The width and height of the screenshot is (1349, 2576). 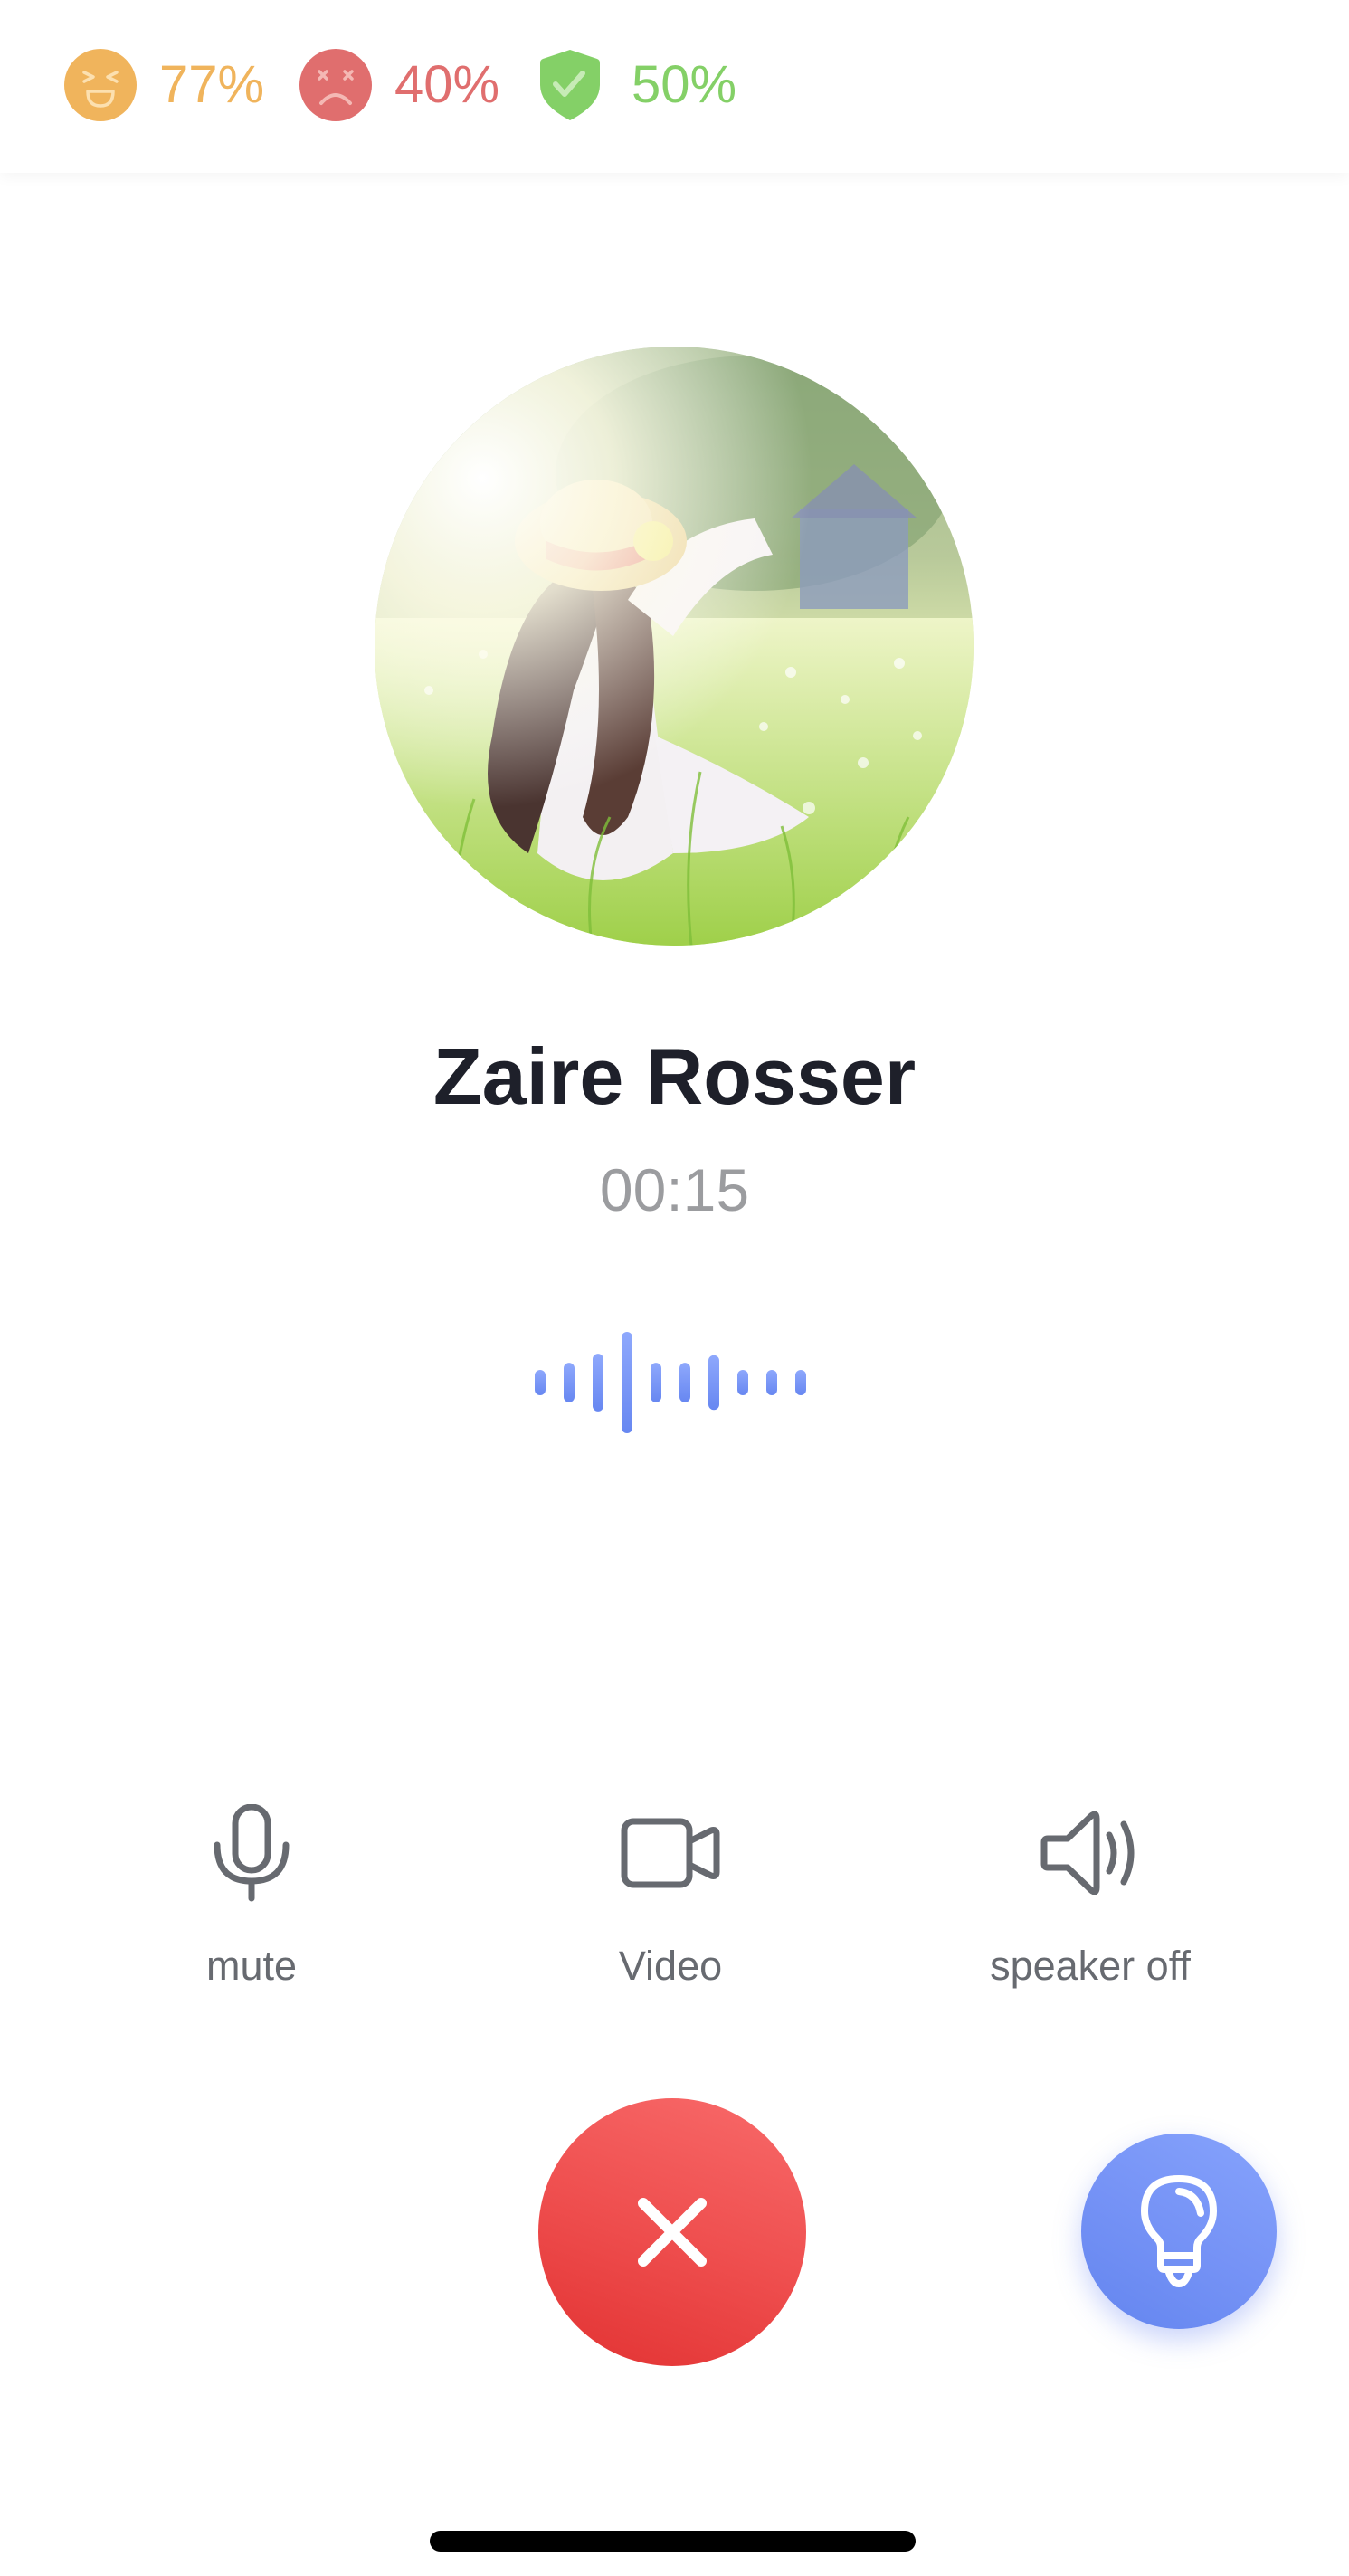 What do you see at coordinates (101, 85) in the screenshot?
I see `laughing-face-icon` at bounding box center [101, 85].